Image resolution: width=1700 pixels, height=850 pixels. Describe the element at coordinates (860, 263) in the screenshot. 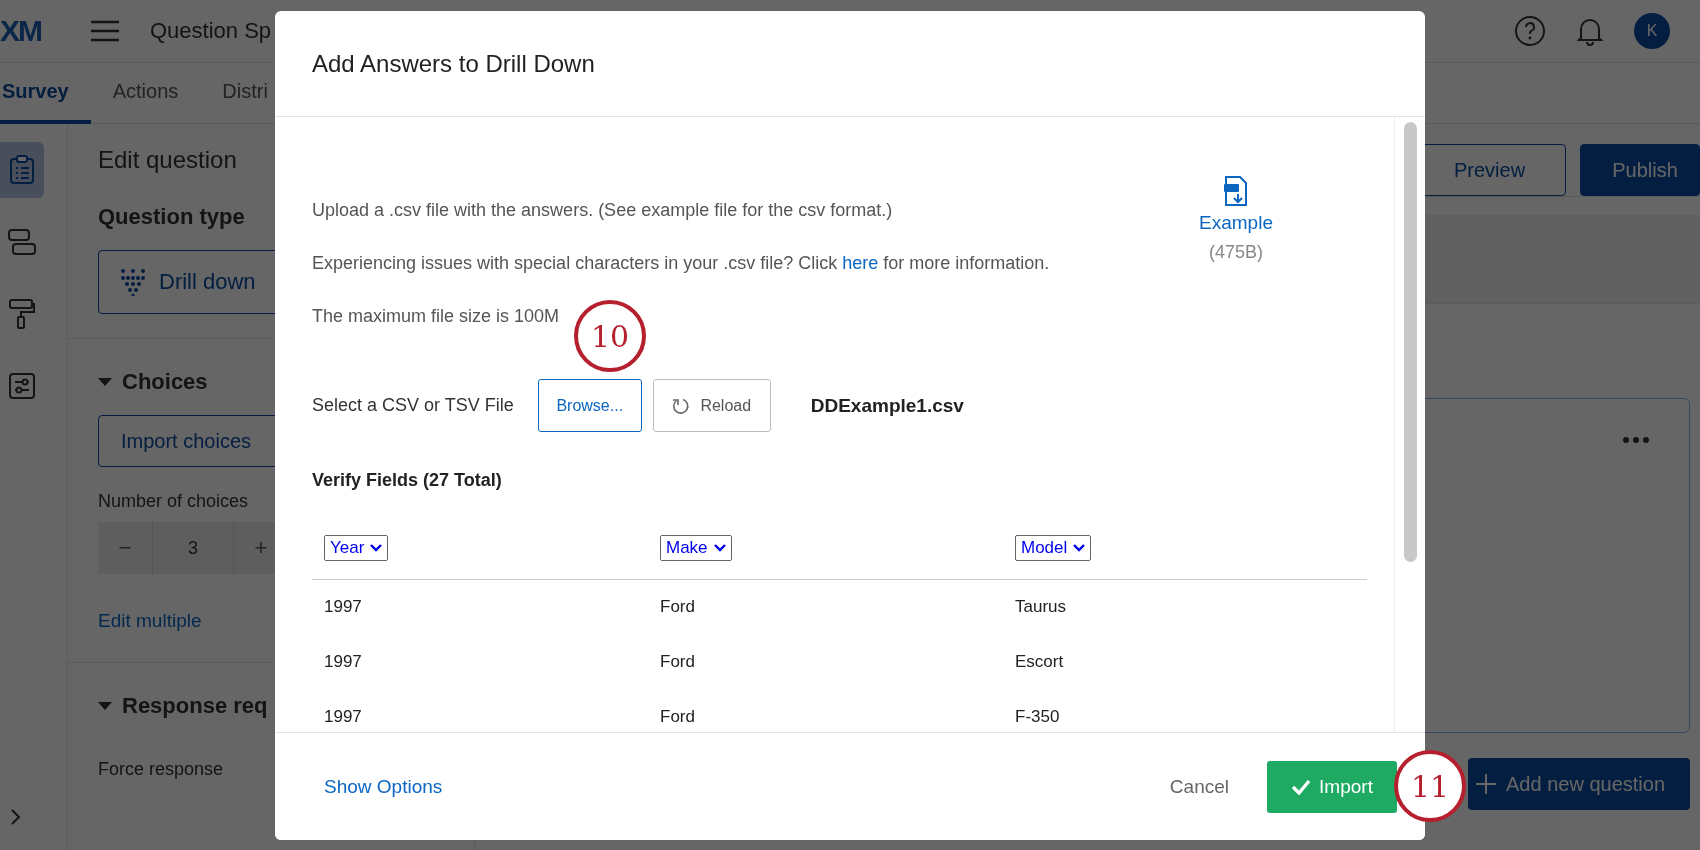

I see `help-link: here` at that location.